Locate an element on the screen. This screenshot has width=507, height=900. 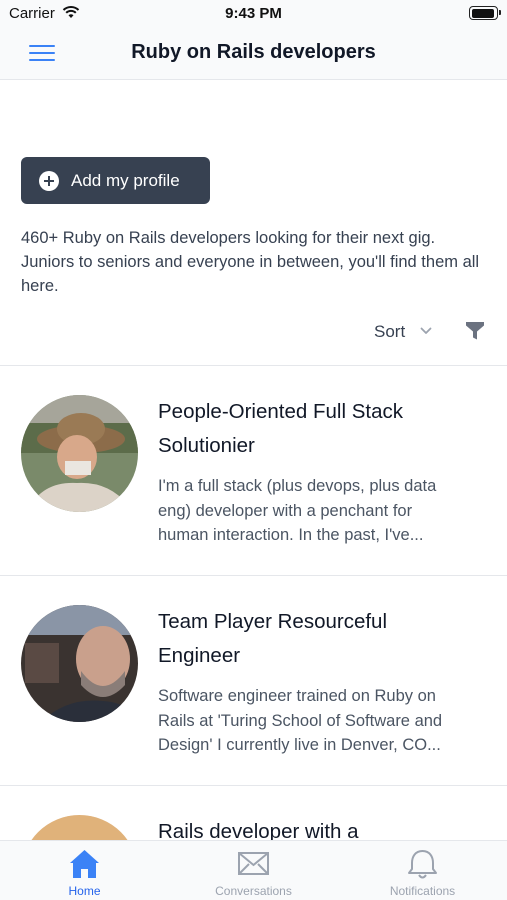
tab-label: Conversations is located at coordinates (253, 891).